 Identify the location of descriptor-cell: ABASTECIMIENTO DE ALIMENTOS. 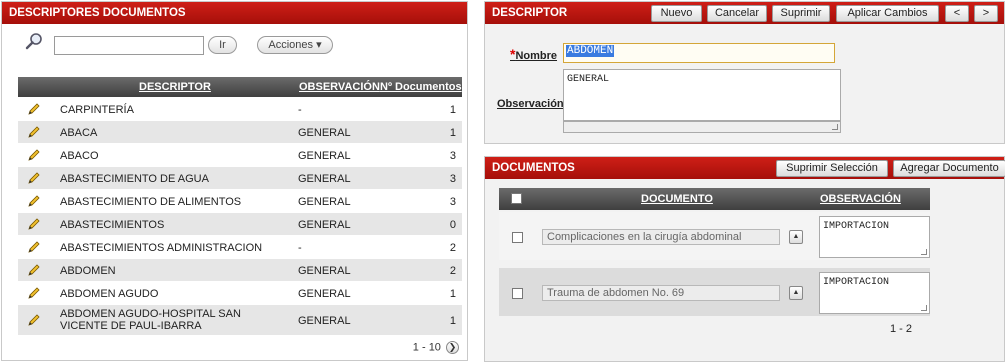
(151, 202).